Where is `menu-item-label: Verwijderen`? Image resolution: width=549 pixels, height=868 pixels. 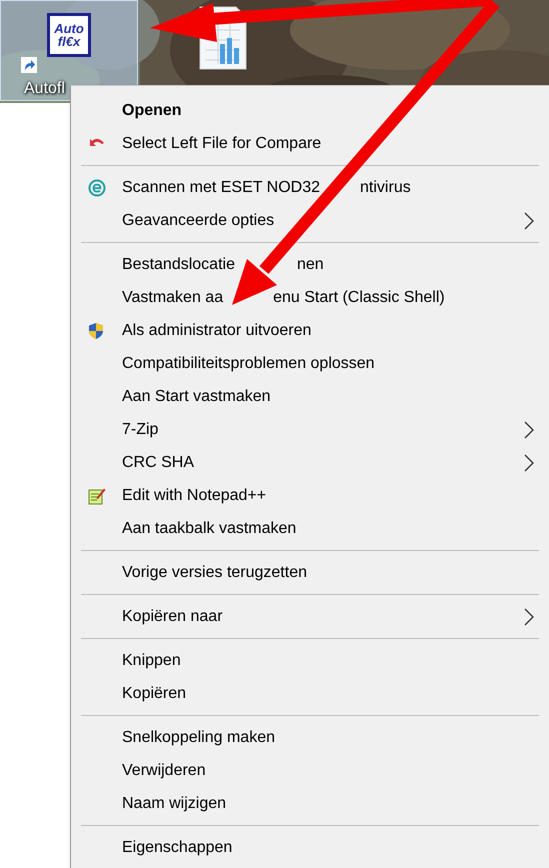 menu-item-label: Verwijderen is located at coordinates (164, 771).